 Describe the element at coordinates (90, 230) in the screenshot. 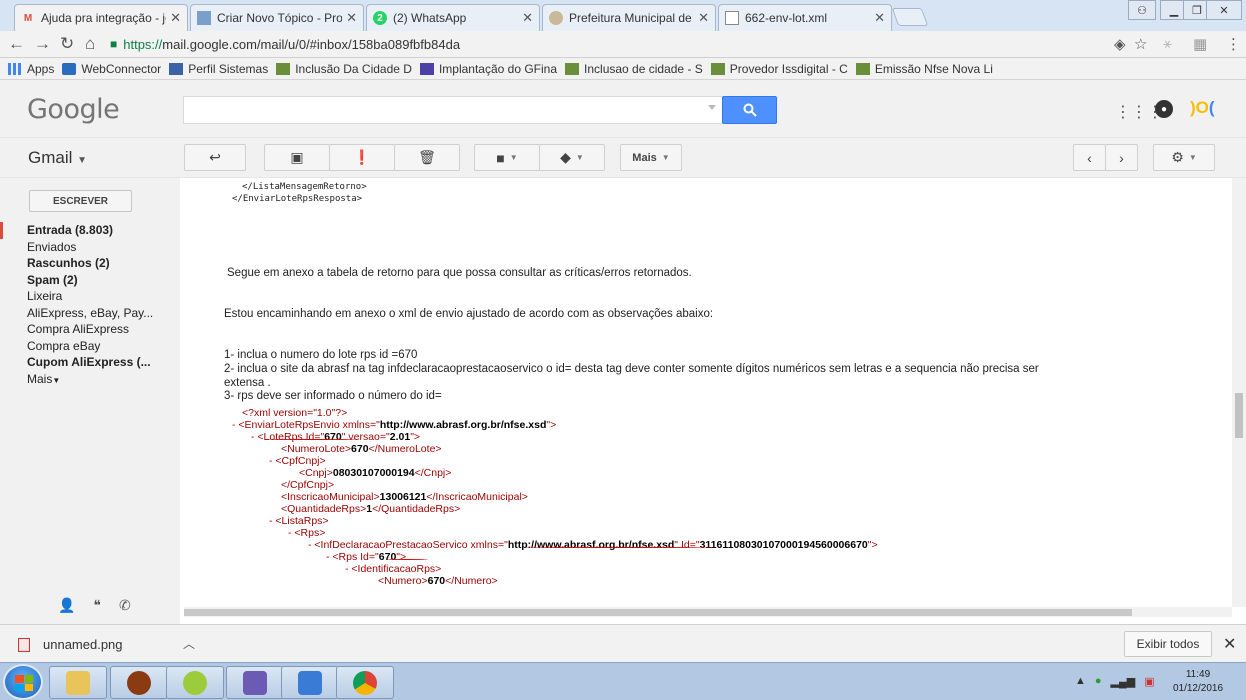

I see `sidebar-item-inbox: Entrada (8.803)` at that location.